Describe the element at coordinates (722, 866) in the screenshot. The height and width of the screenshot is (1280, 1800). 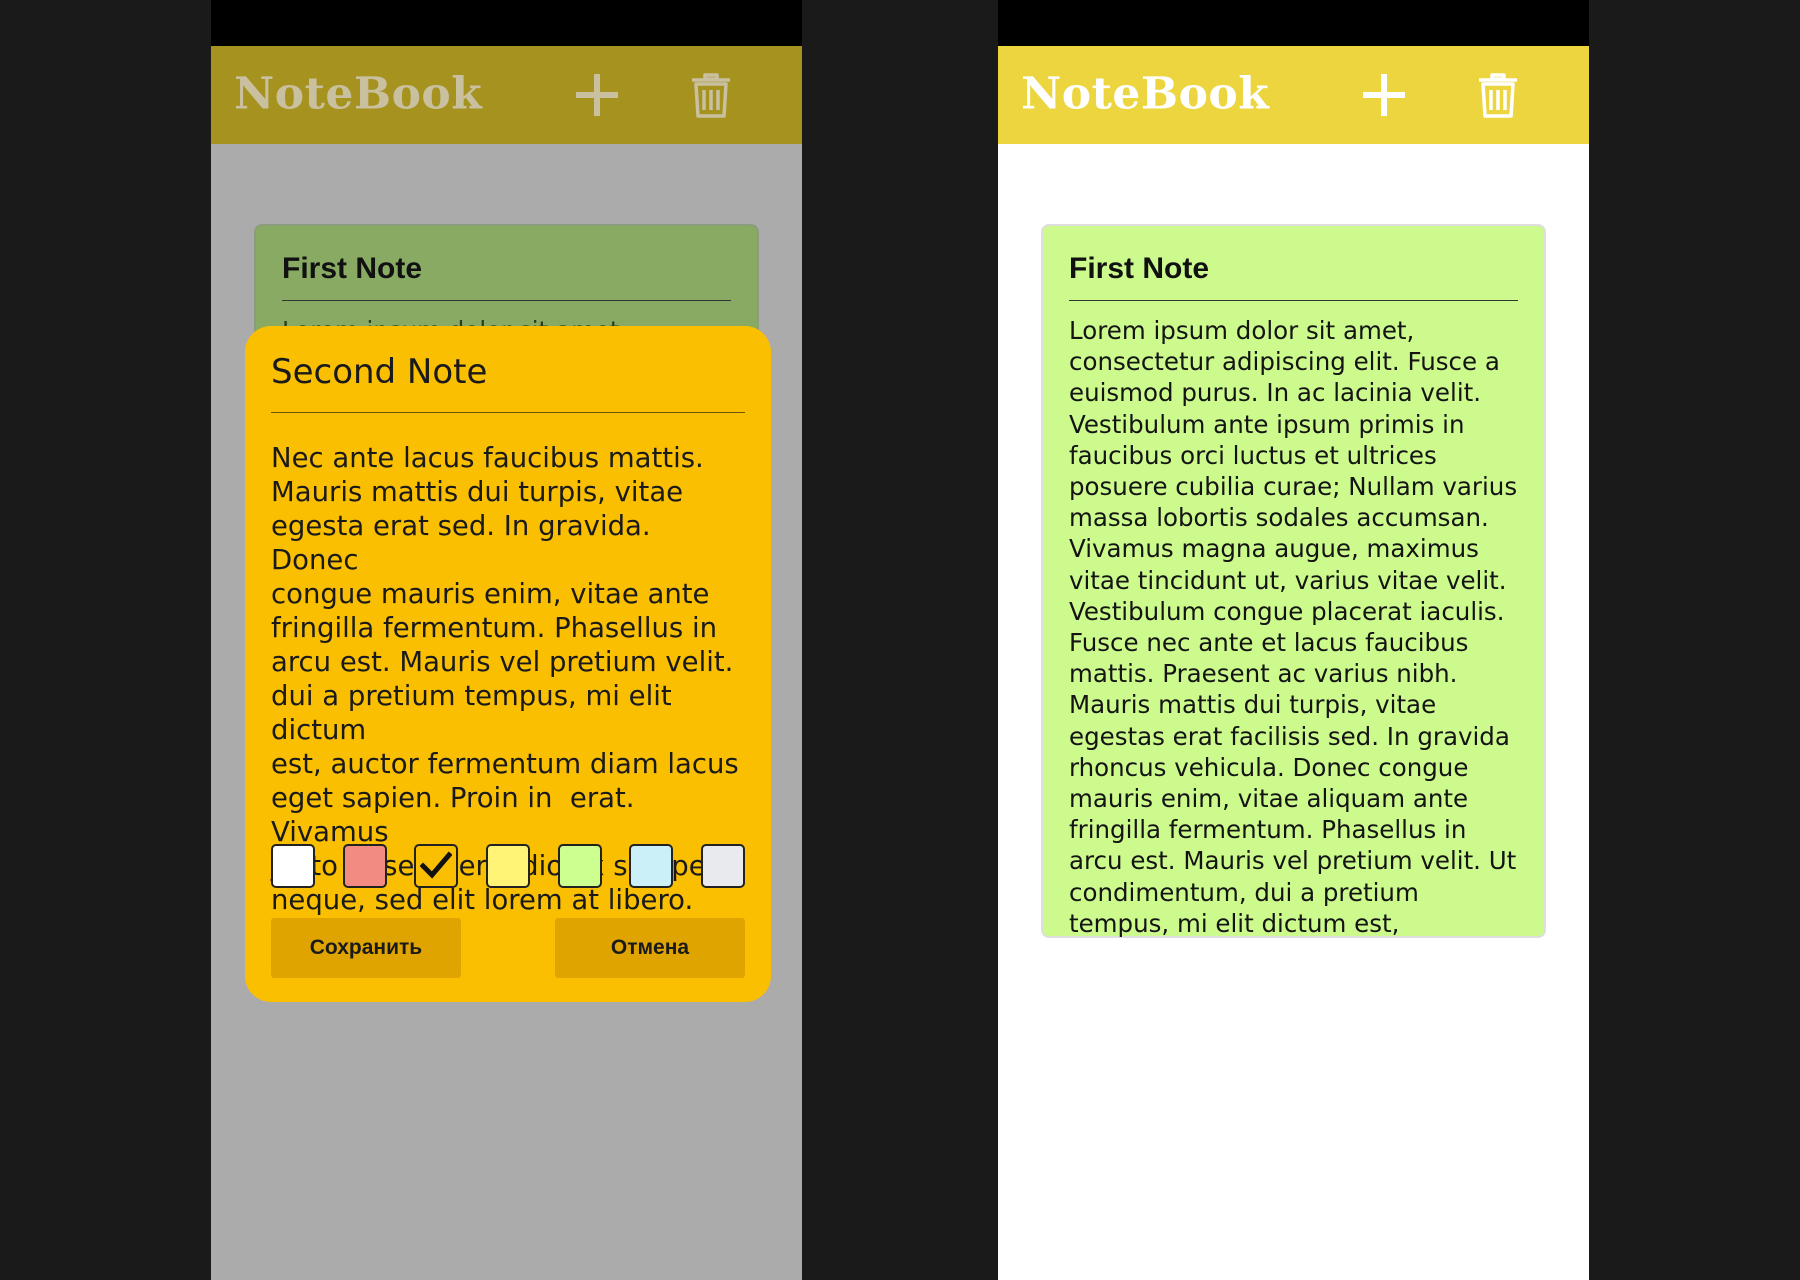
I see `color-swatch-gray` at that location.